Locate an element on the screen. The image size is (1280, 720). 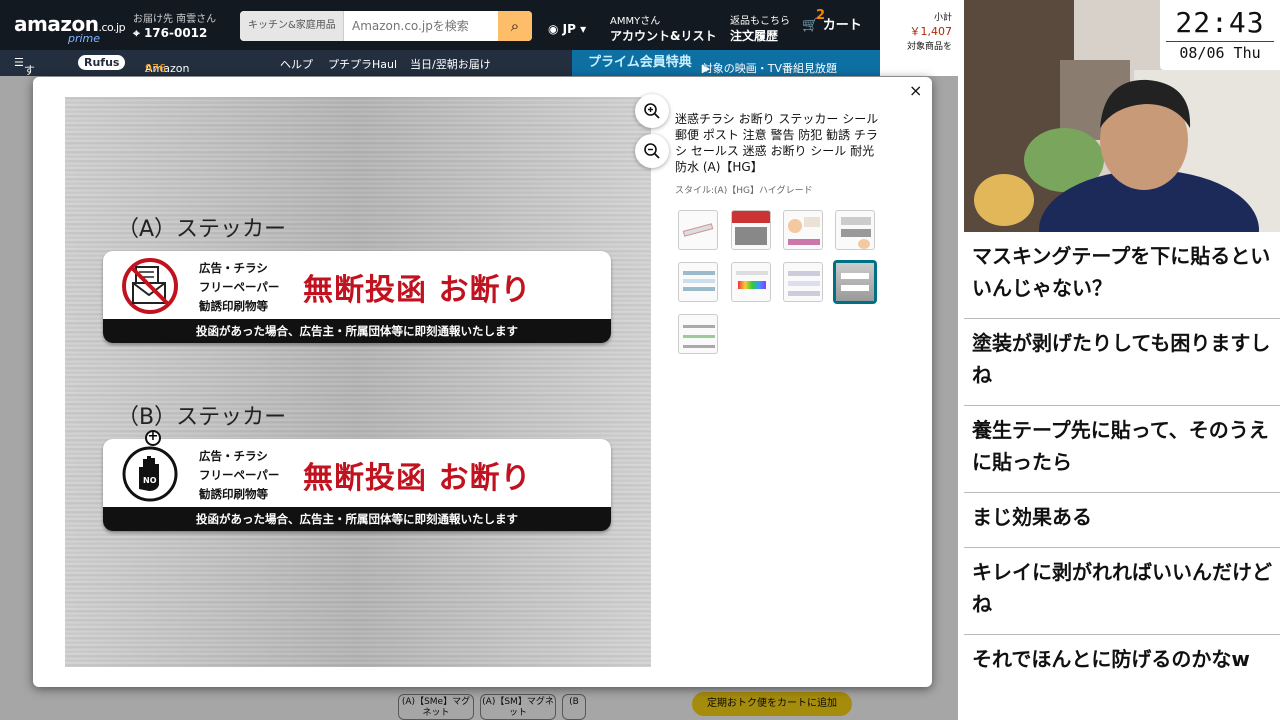
zoom-out-button is located at coordinates (652, 151).